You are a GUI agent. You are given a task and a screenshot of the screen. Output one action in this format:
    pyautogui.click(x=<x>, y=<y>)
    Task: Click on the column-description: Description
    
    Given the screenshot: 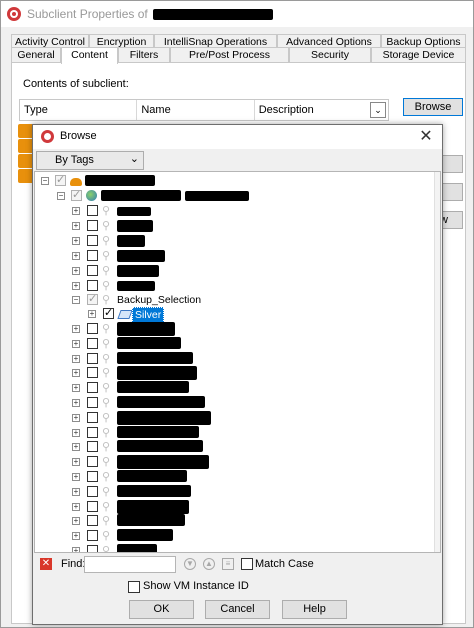 What is the action you would take?
    pyautogui.click(x=311, y=110)
    